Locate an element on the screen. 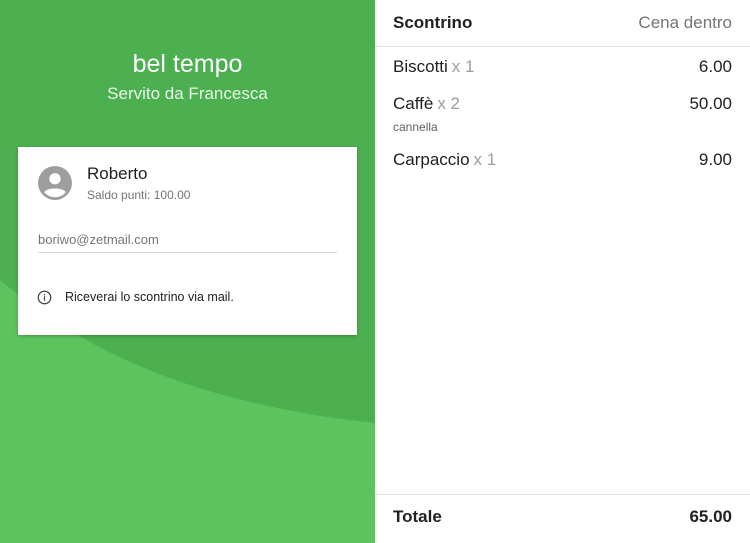 The width and height of the screenshot is (750, 543). points-balance: Saldo punti: 100.00 is located at coordinates (139, 195).